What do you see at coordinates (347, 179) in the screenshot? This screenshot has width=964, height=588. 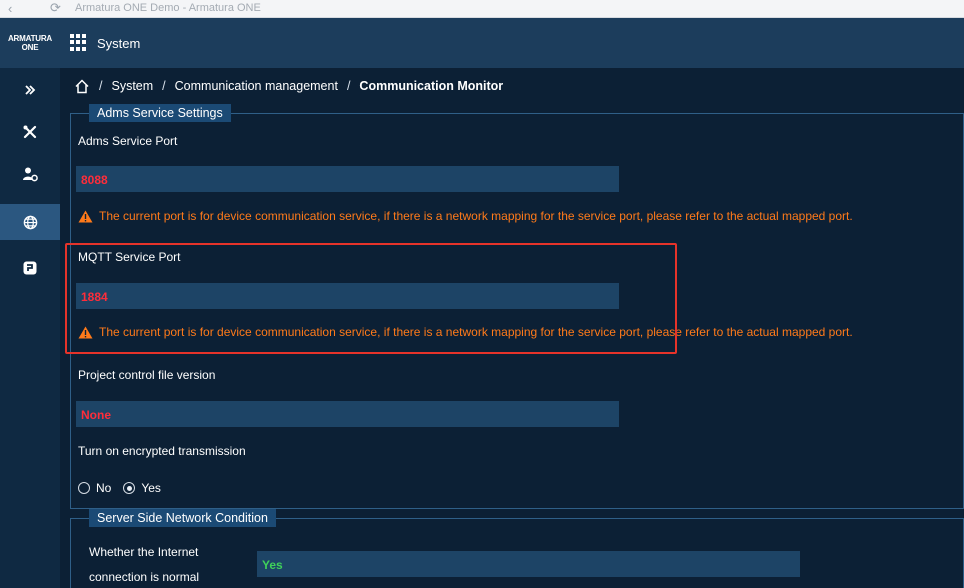 I see `adms-service-port-field: 8088` at bounding box center [347, 179].